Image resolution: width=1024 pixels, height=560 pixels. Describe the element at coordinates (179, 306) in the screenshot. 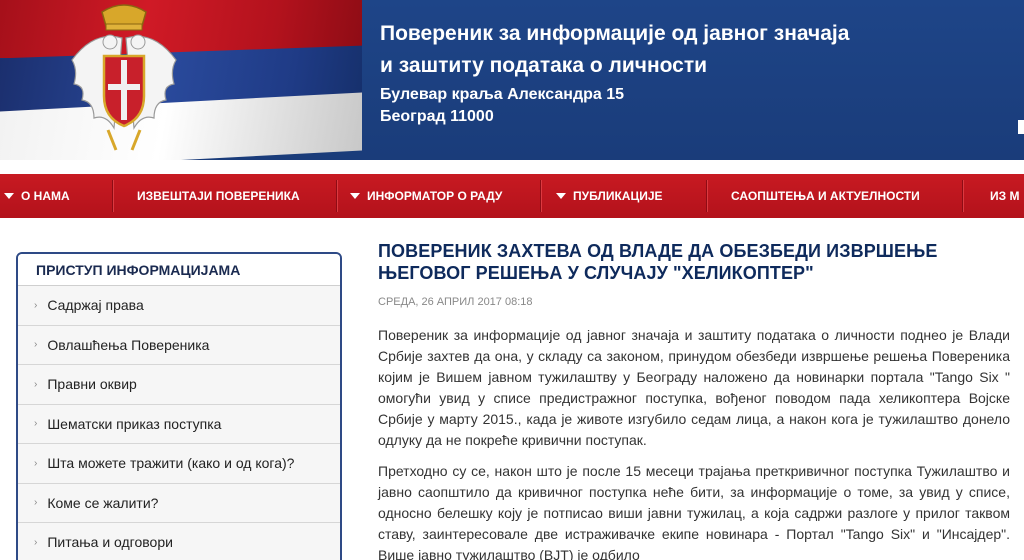

I see `sidebar-item-rights: › Садржај права` at that location.